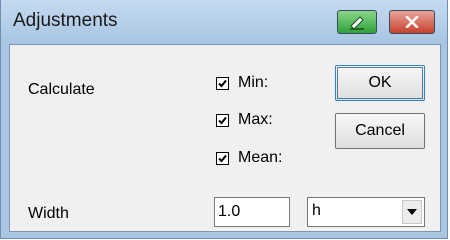 This screenshot has width=450, height=240. I want to click on mean-checkbox-row: Mean:, so click(249, 158).